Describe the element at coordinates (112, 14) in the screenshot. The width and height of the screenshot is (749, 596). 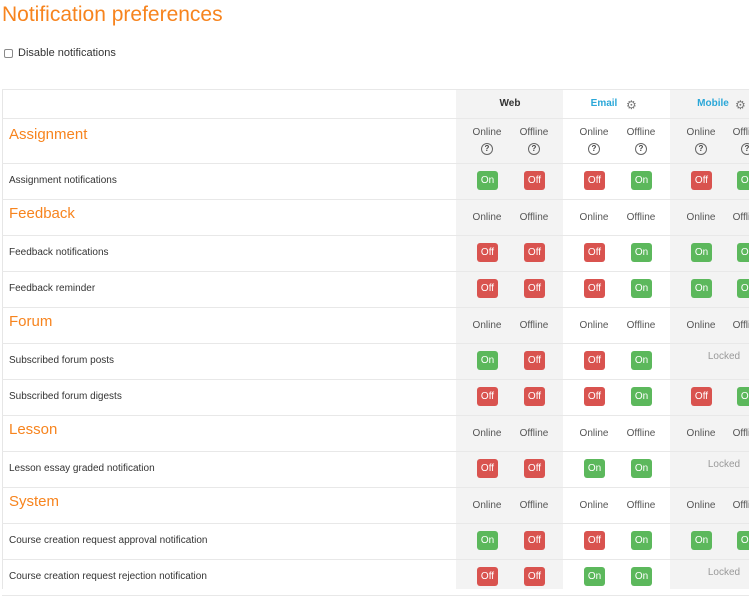
I see `page-title: Notification preferences` at that location.